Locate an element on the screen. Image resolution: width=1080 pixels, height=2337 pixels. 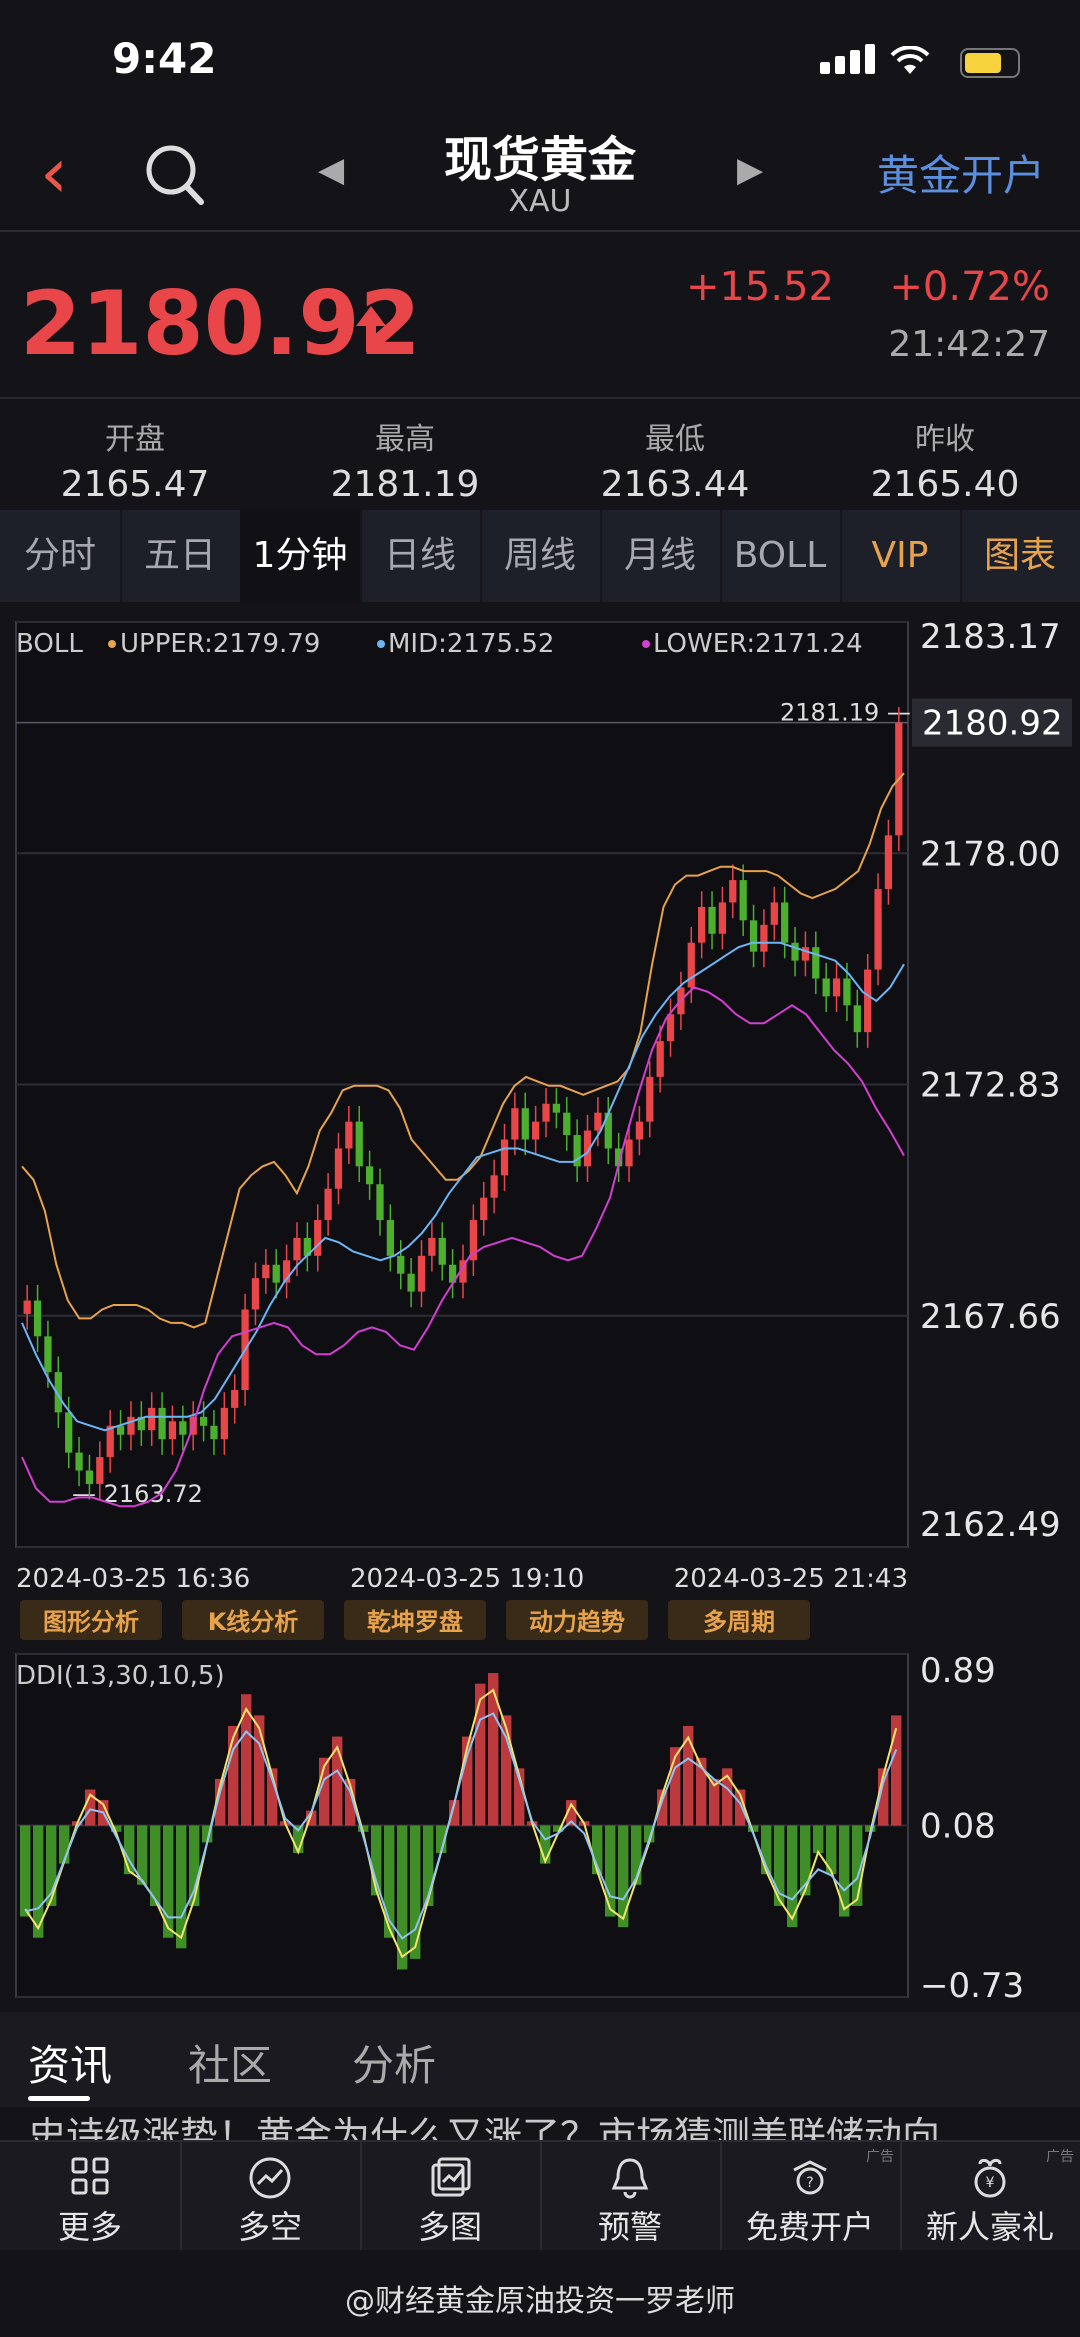
x-tick-label: 2024-03-25 19:10 is located at coordinates (467, 1579).